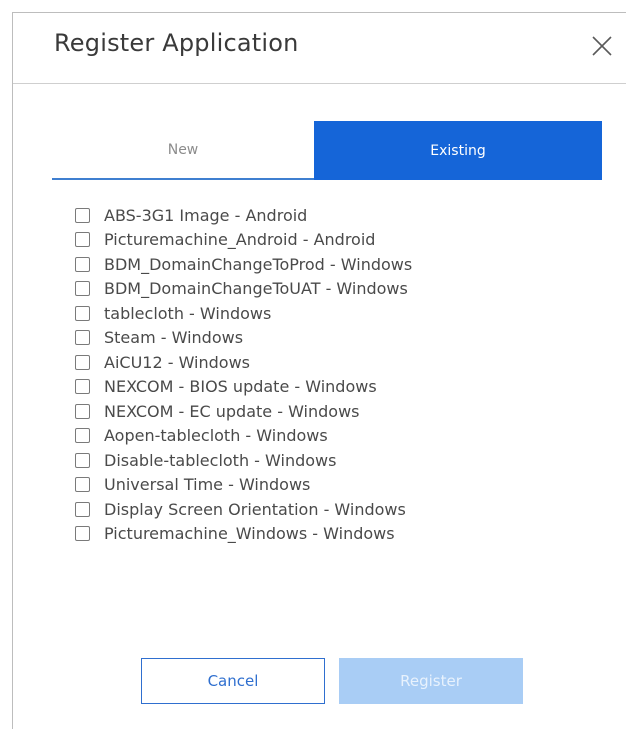 The width and height of the screenshot is (626, 729). I want to click on application-list-item: ABS-3G1 Image - Android, so click(243, 215).